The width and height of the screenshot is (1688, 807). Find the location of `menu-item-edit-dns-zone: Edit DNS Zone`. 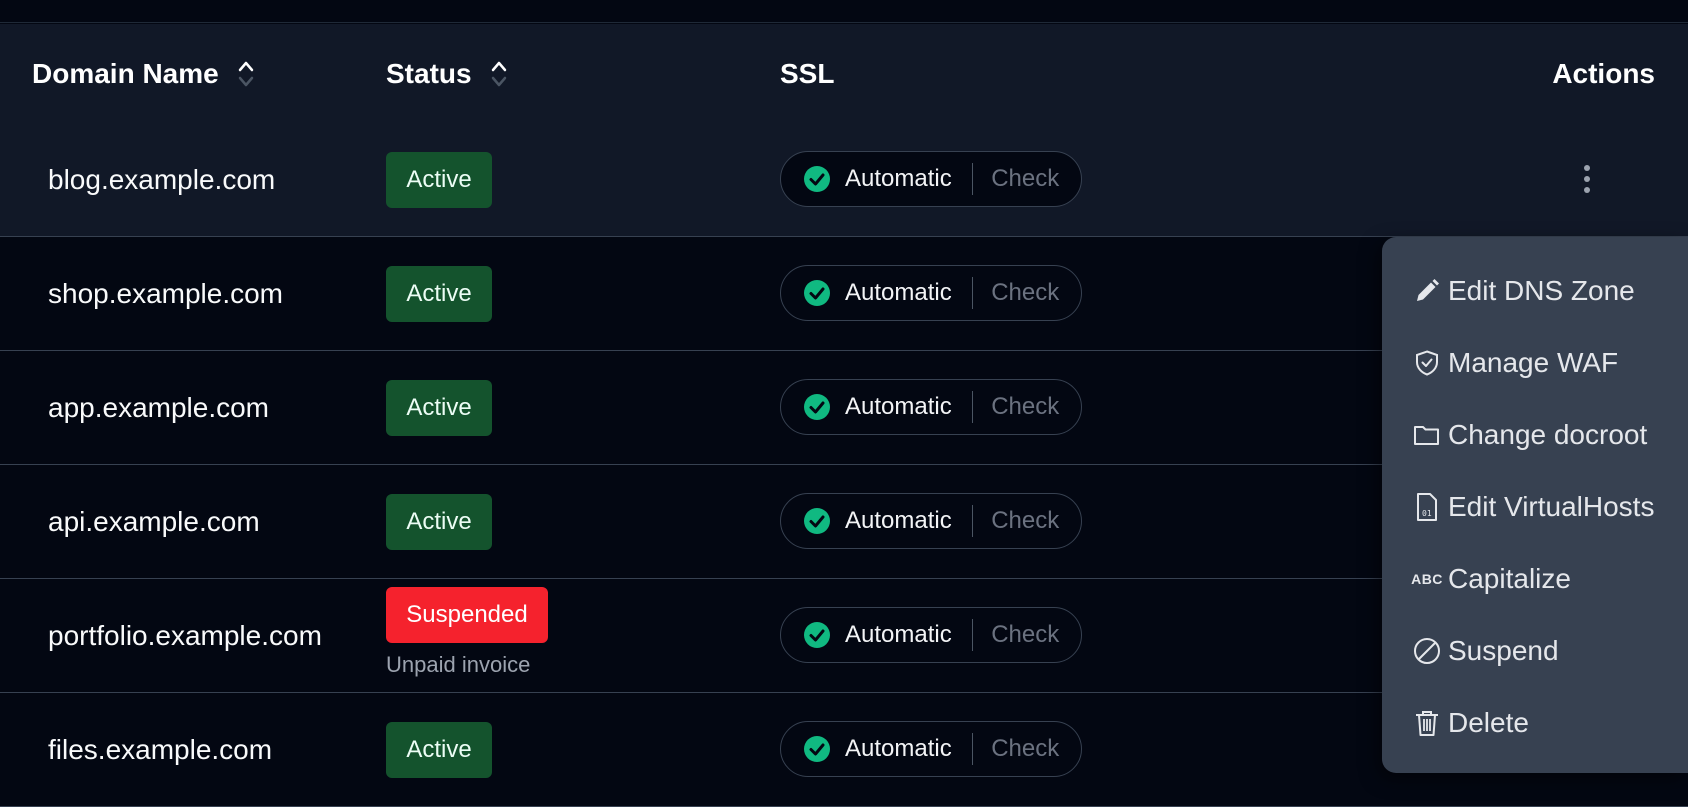

menu-item-edit-dns-zone: Edit DNS Zone is located at coordinates (1535, 291).